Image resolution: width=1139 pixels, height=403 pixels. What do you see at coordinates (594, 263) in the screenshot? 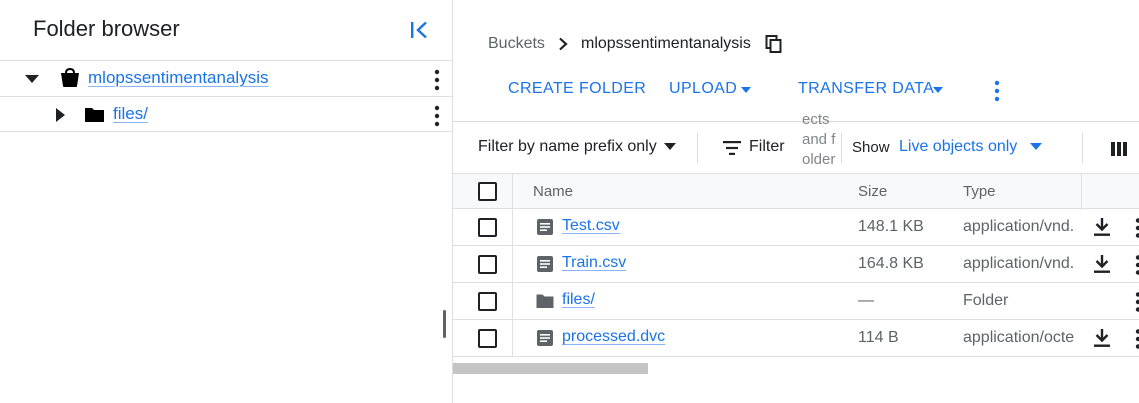
I see `object-name-link: Train.csv` at bounding box center [594, 263].